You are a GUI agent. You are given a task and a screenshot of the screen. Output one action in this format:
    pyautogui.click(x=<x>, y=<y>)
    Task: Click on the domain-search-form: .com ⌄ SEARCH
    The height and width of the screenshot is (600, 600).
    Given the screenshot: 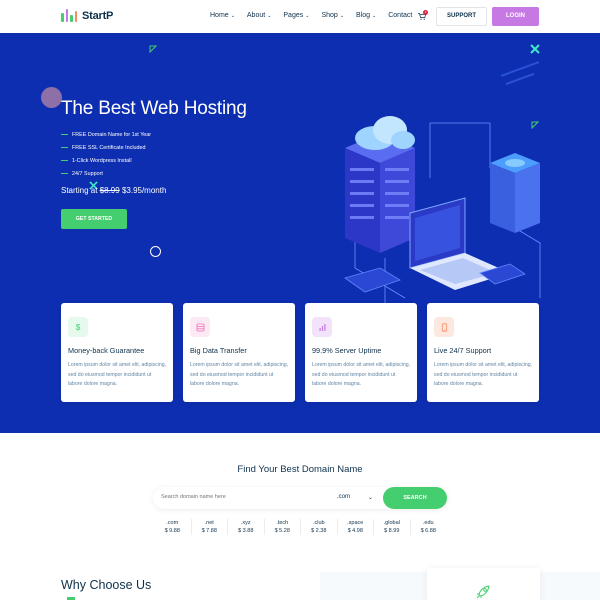 What is the action you would take?
    pyautogui.click(x=300, y=498)
    